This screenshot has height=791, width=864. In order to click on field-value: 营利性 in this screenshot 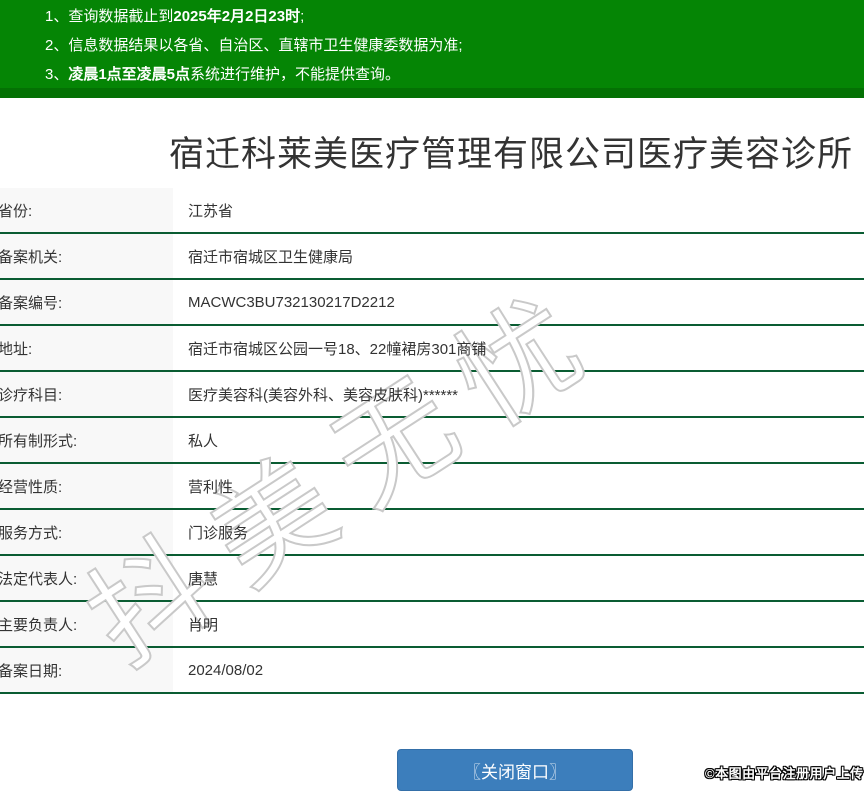, I will do `click(211, 487)`.